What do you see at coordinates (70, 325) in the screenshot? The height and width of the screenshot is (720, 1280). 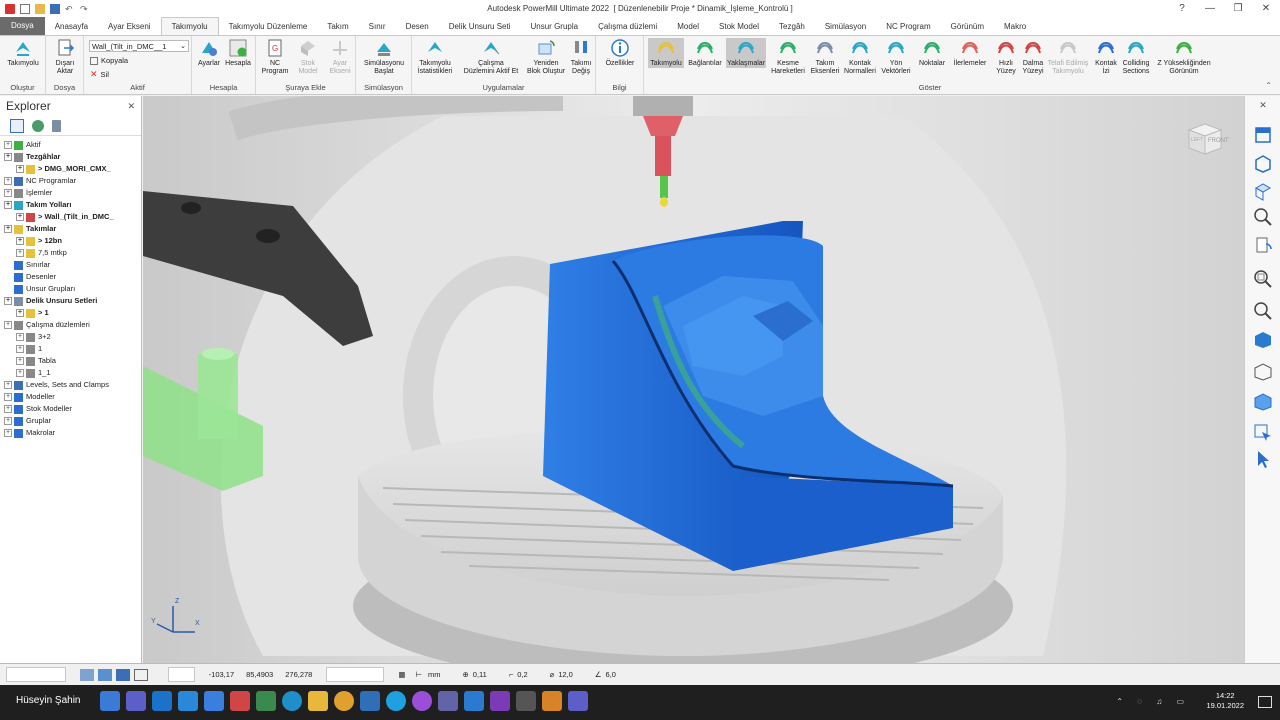 I see `tree-node: + Çalışma düzlemleri` at bounding box center [70, 325].